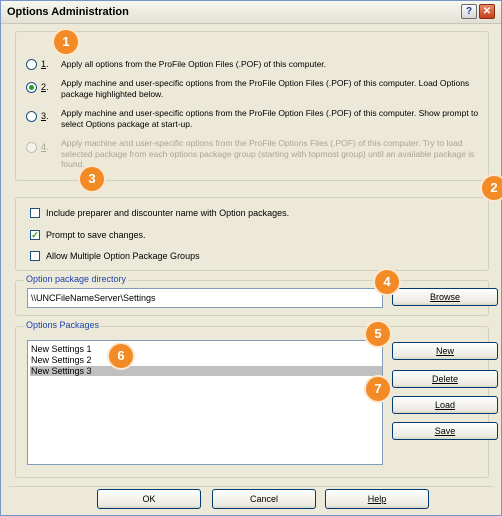 The width and height of the screenshot is (502, 516). Describe the element at coordinates (445, 431) in the screenshot. I see `save-button: Save` at that location.